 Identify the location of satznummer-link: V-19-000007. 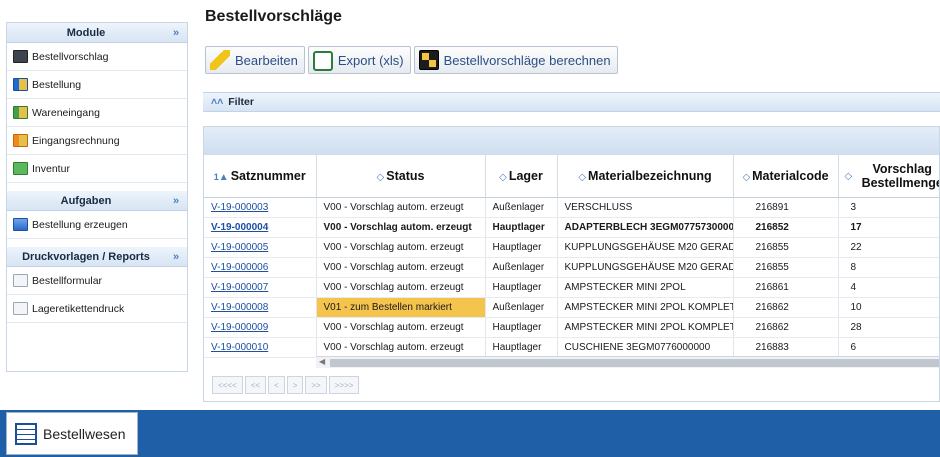
(260, 287).